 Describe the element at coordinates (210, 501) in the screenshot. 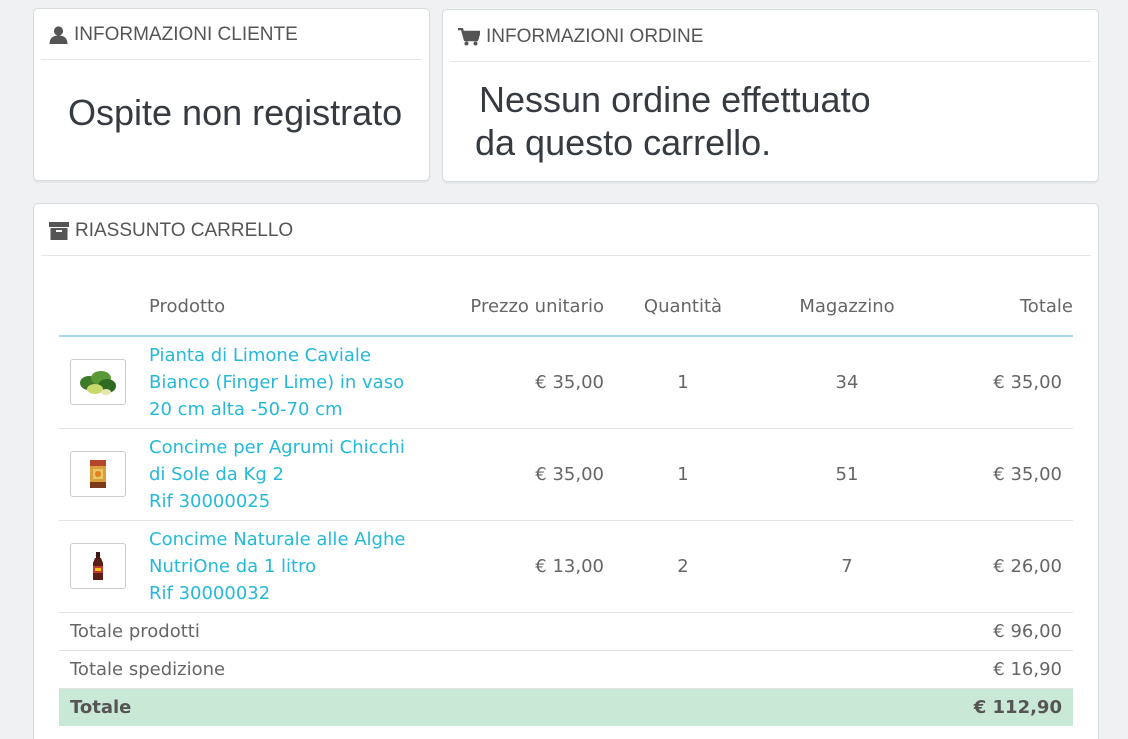

I see `product-name-line: Rif 30000025` at that location.